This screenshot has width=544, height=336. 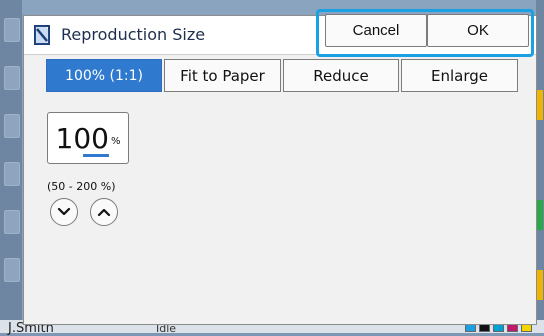 I want to click on chevron-down-icon, so click(x=64, y=211).